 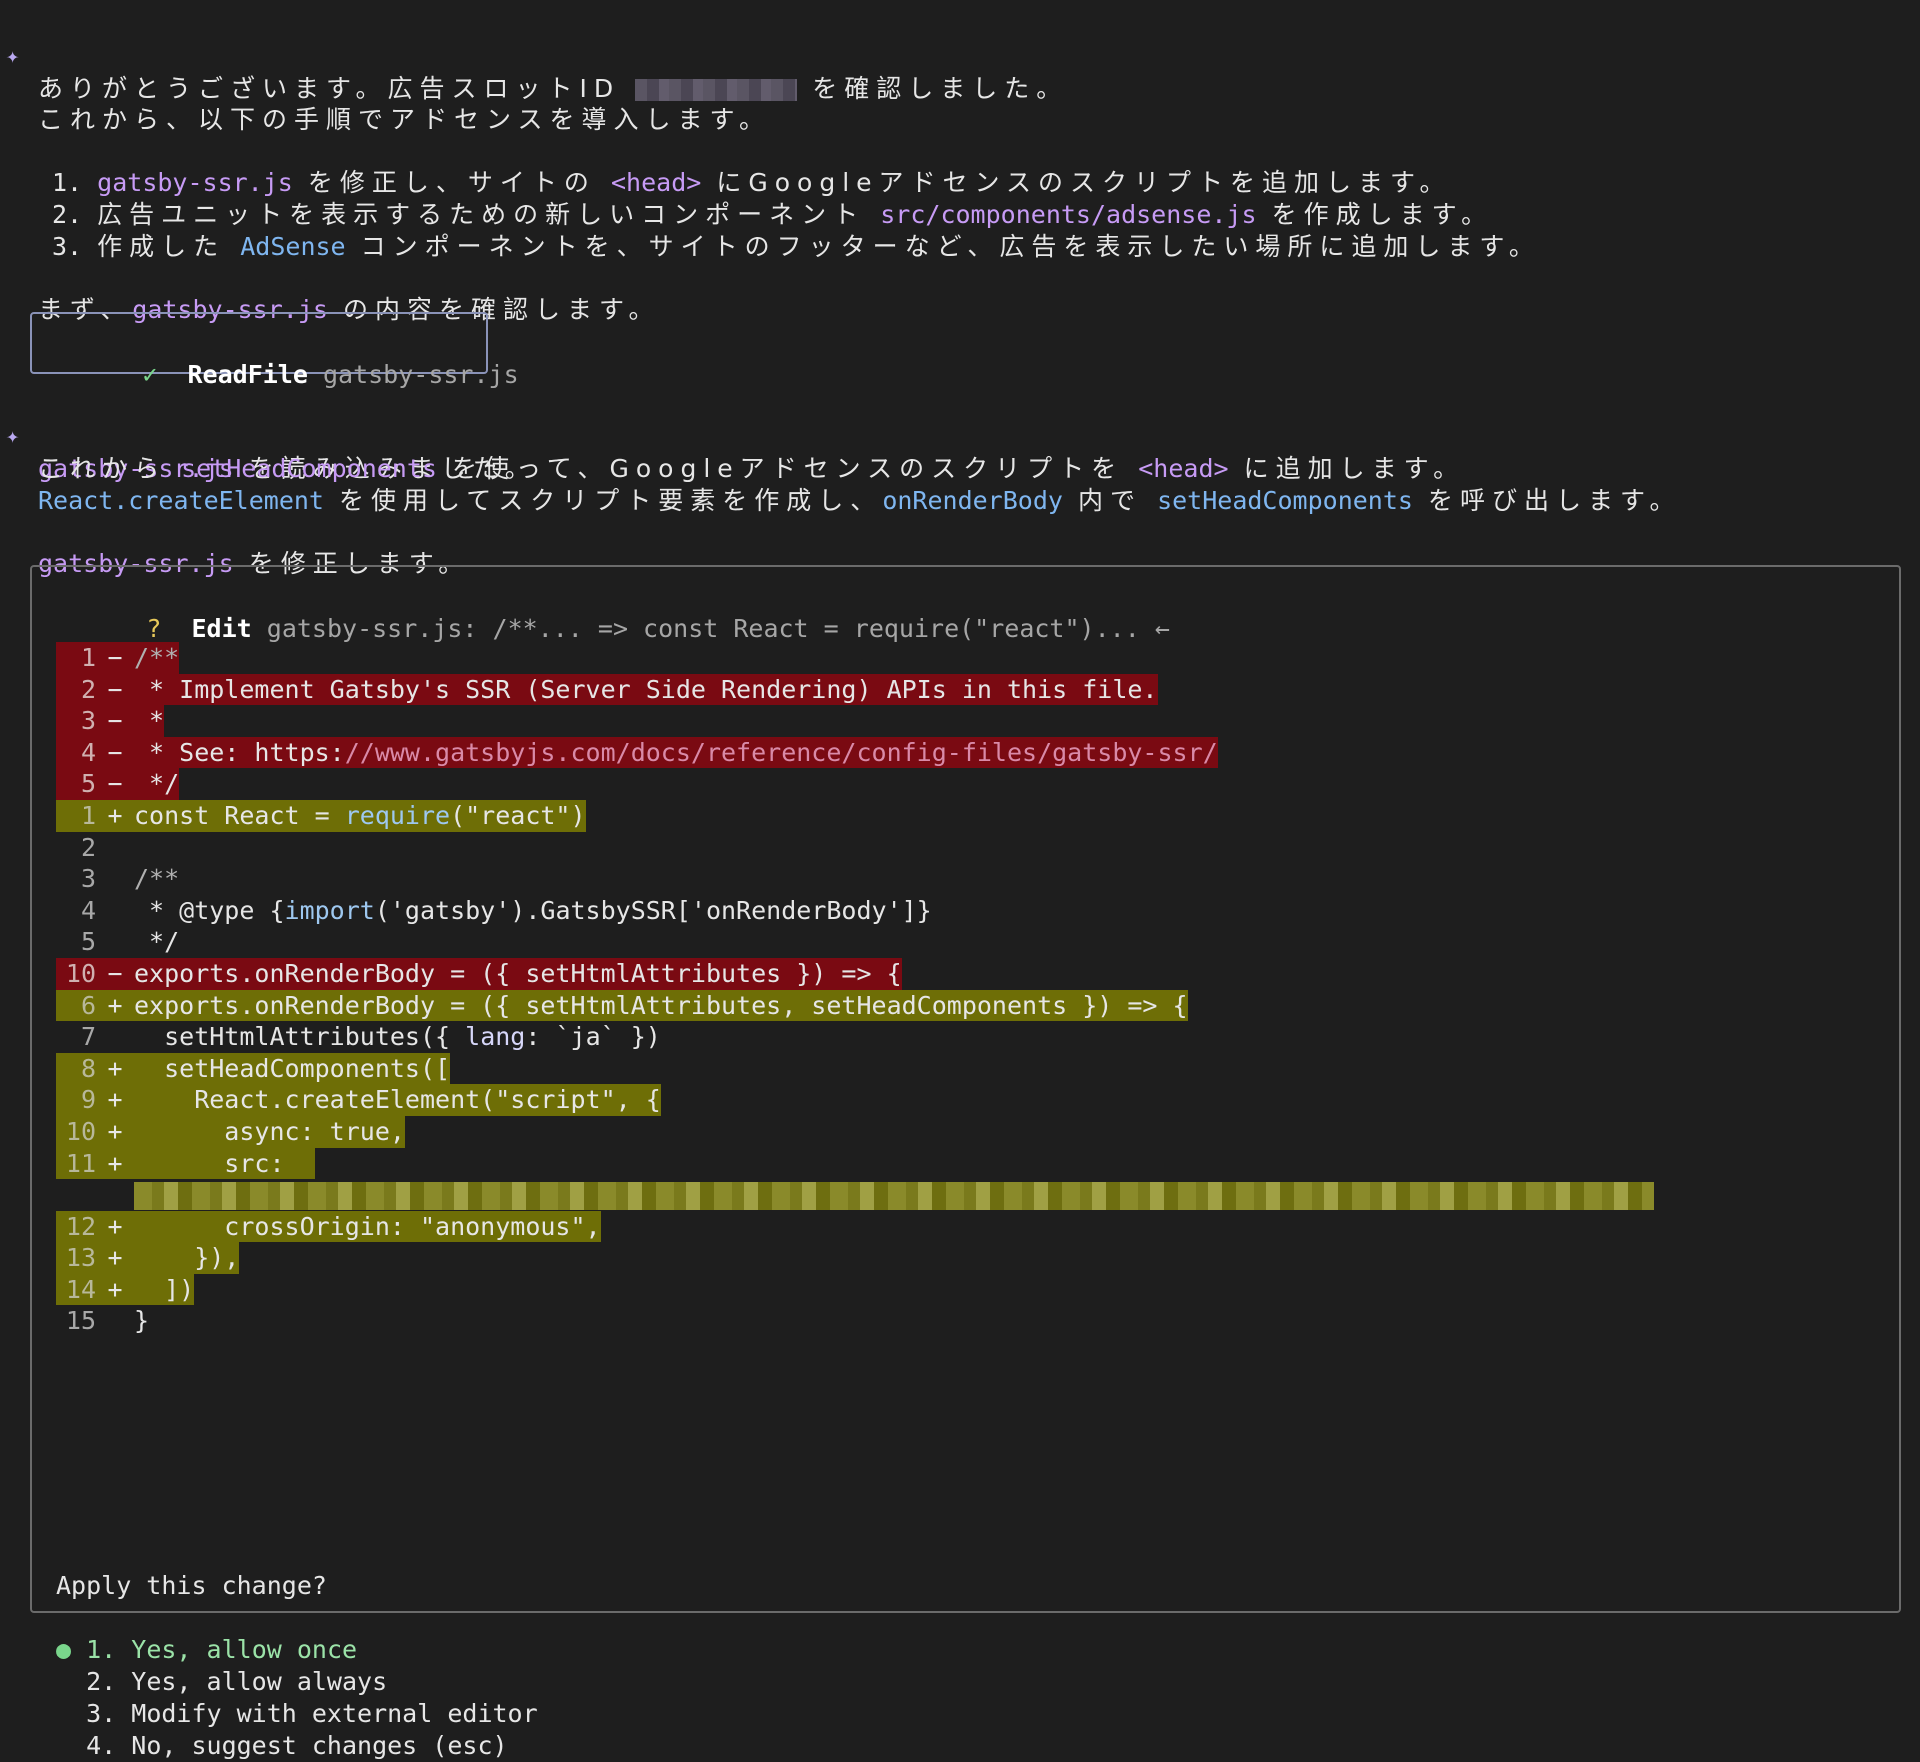 What do you see at coordinates (161, 246) in the screenshot?
I see `step-text: 作成した` at bounding box center [161, 246].